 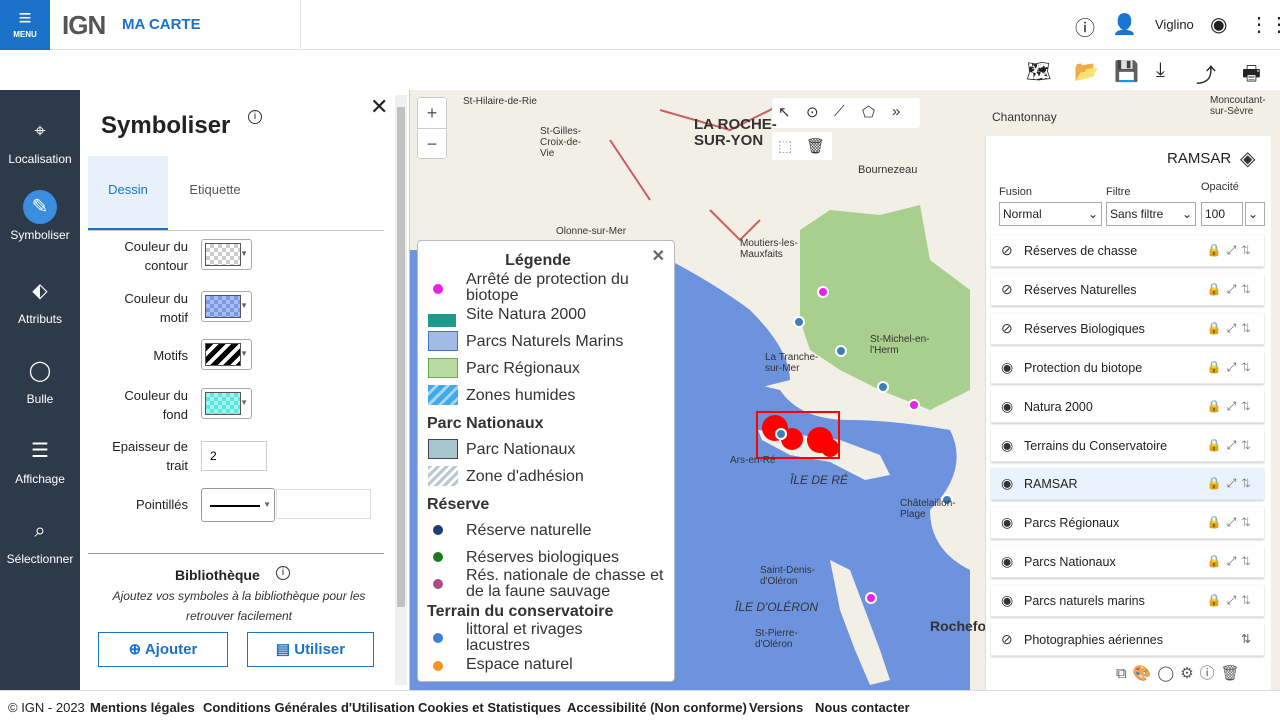 What do you see at coordinates (1124, 673) in the screenshot?
I see `stack-icon: ⧉` at bounding box center [1124, 673].